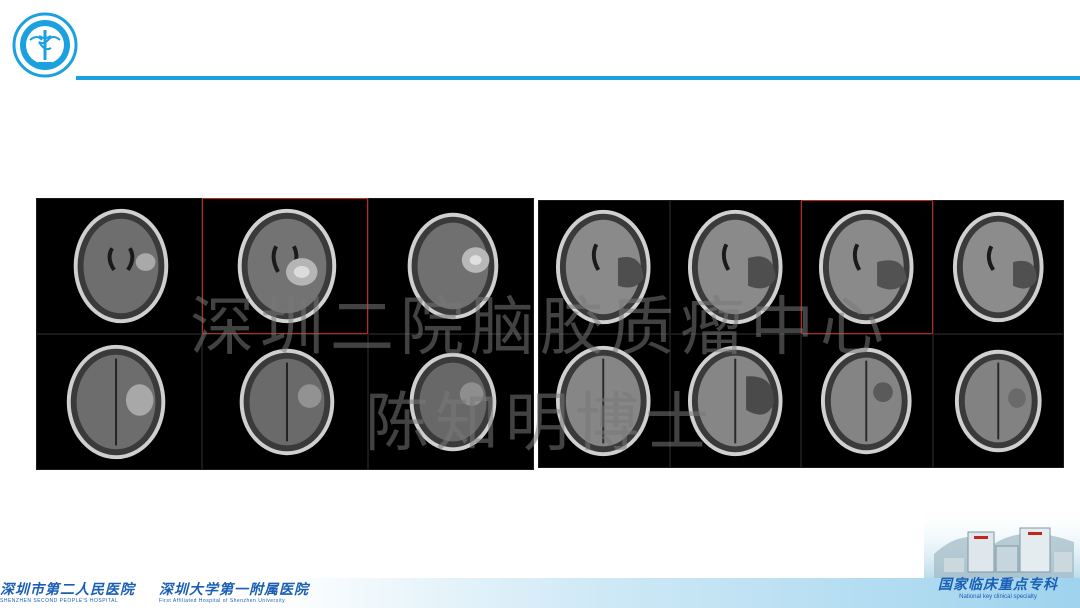 This screenshot has height=608, width=1080. I want to click on hospital-1-name-en: SHENZHEN SECOND PEOPLE'S HOSPITAL, so click(59, 600).